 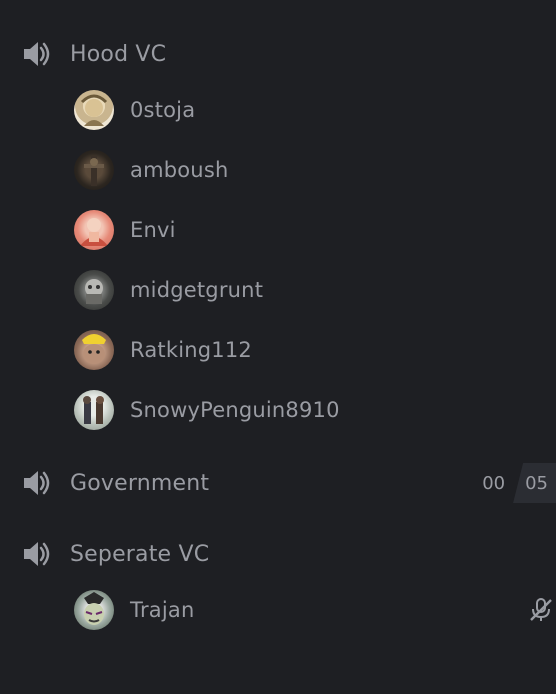 I want to click on mic-muted-icon, so click(x=541, y=610).